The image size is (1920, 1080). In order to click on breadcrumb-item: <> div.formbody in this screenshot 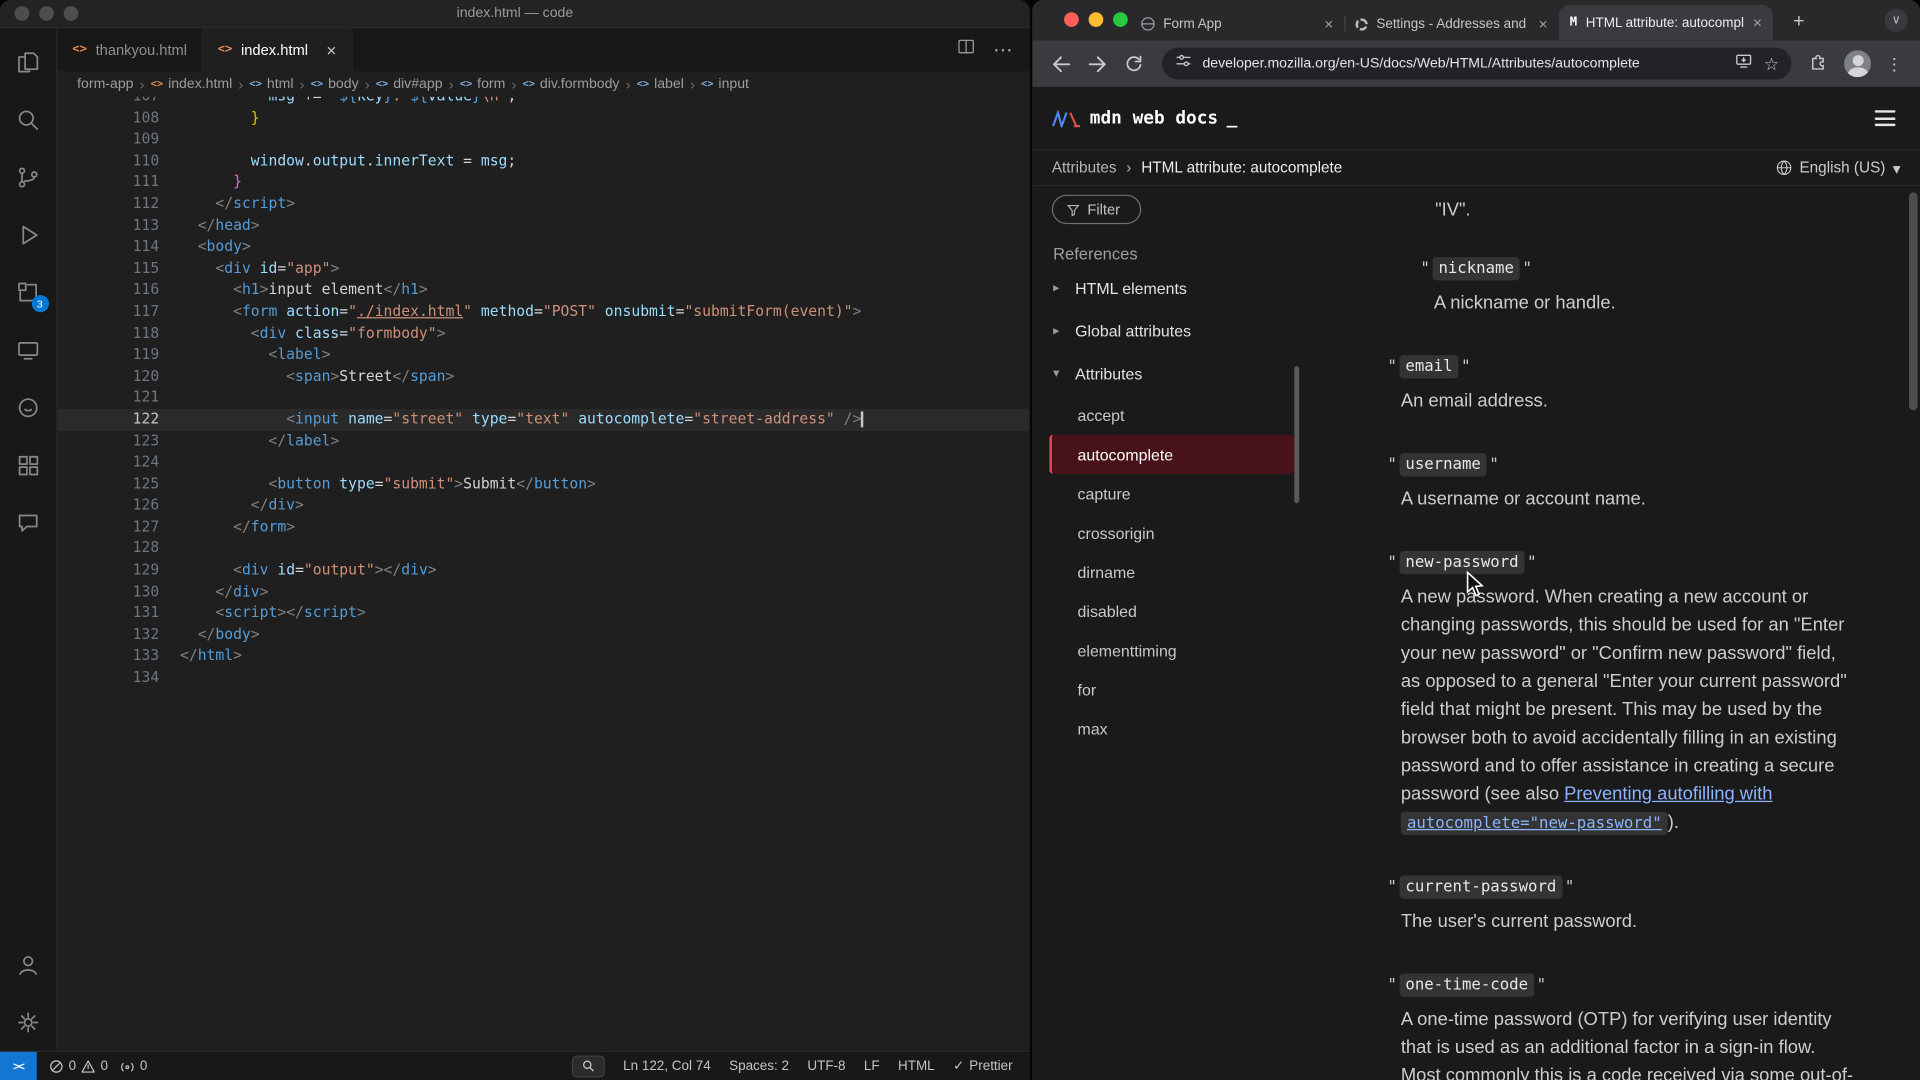, I will do `click(570, 84)`.